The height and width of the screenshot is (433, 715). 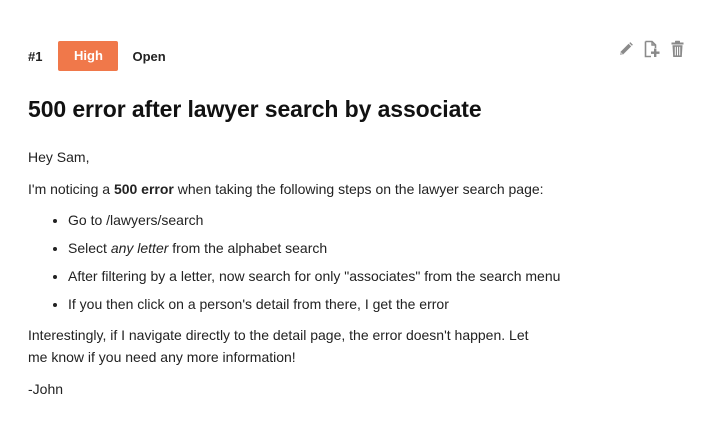 I want to click on step-italic: any letter, so click(x=139, y=248).